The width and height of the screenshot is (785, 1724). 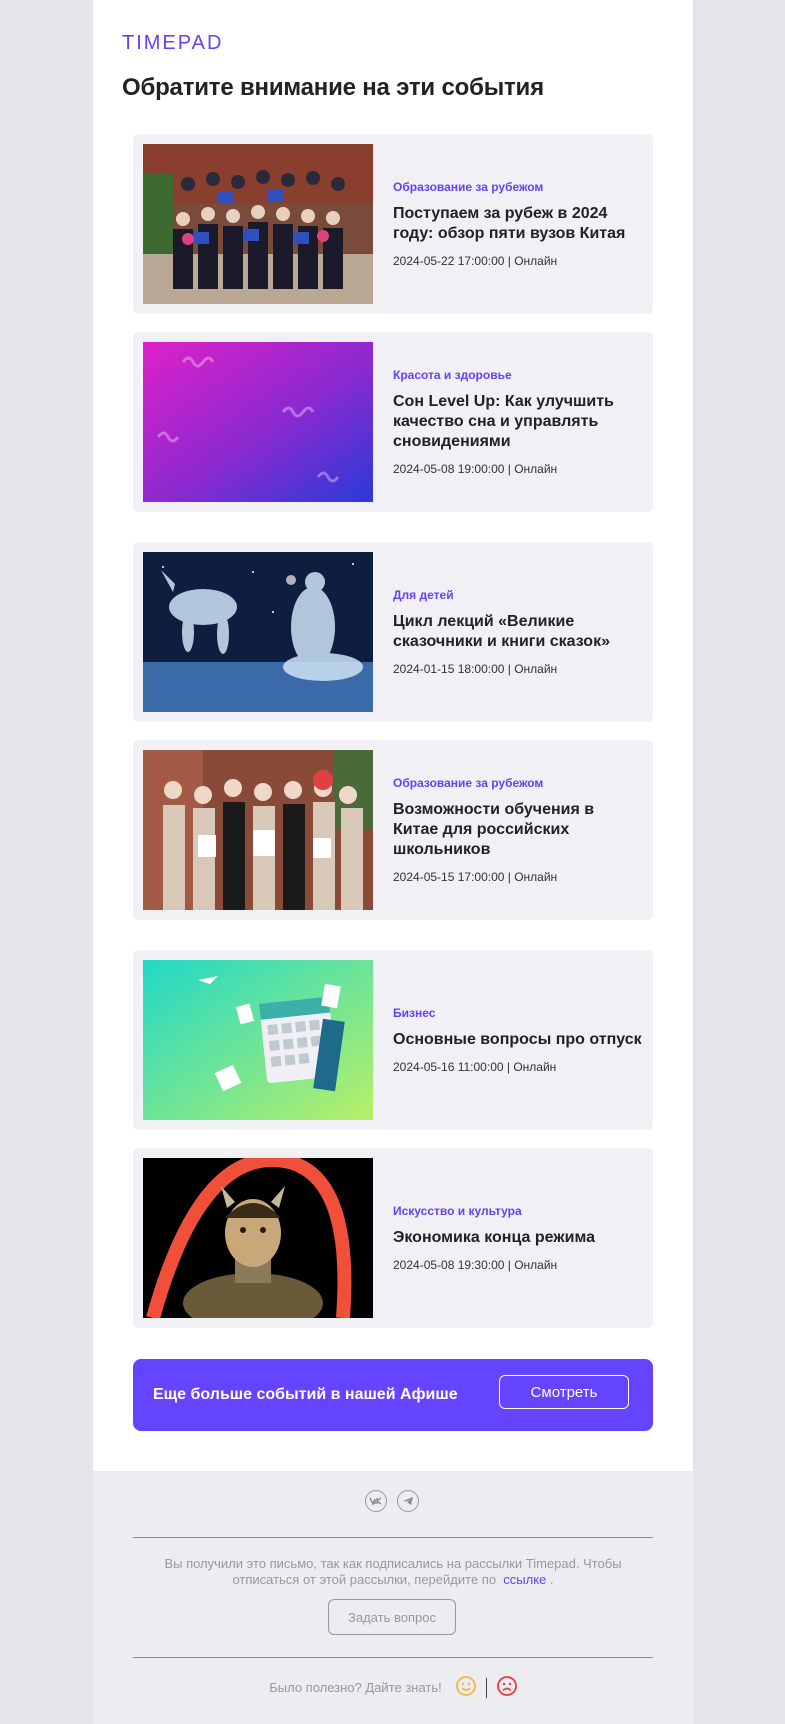 What do you see at coordinates (392, 1617) in the screenshot?
I see `ask-question-button: Задать вопрос` at bounding box center [392, 1617].